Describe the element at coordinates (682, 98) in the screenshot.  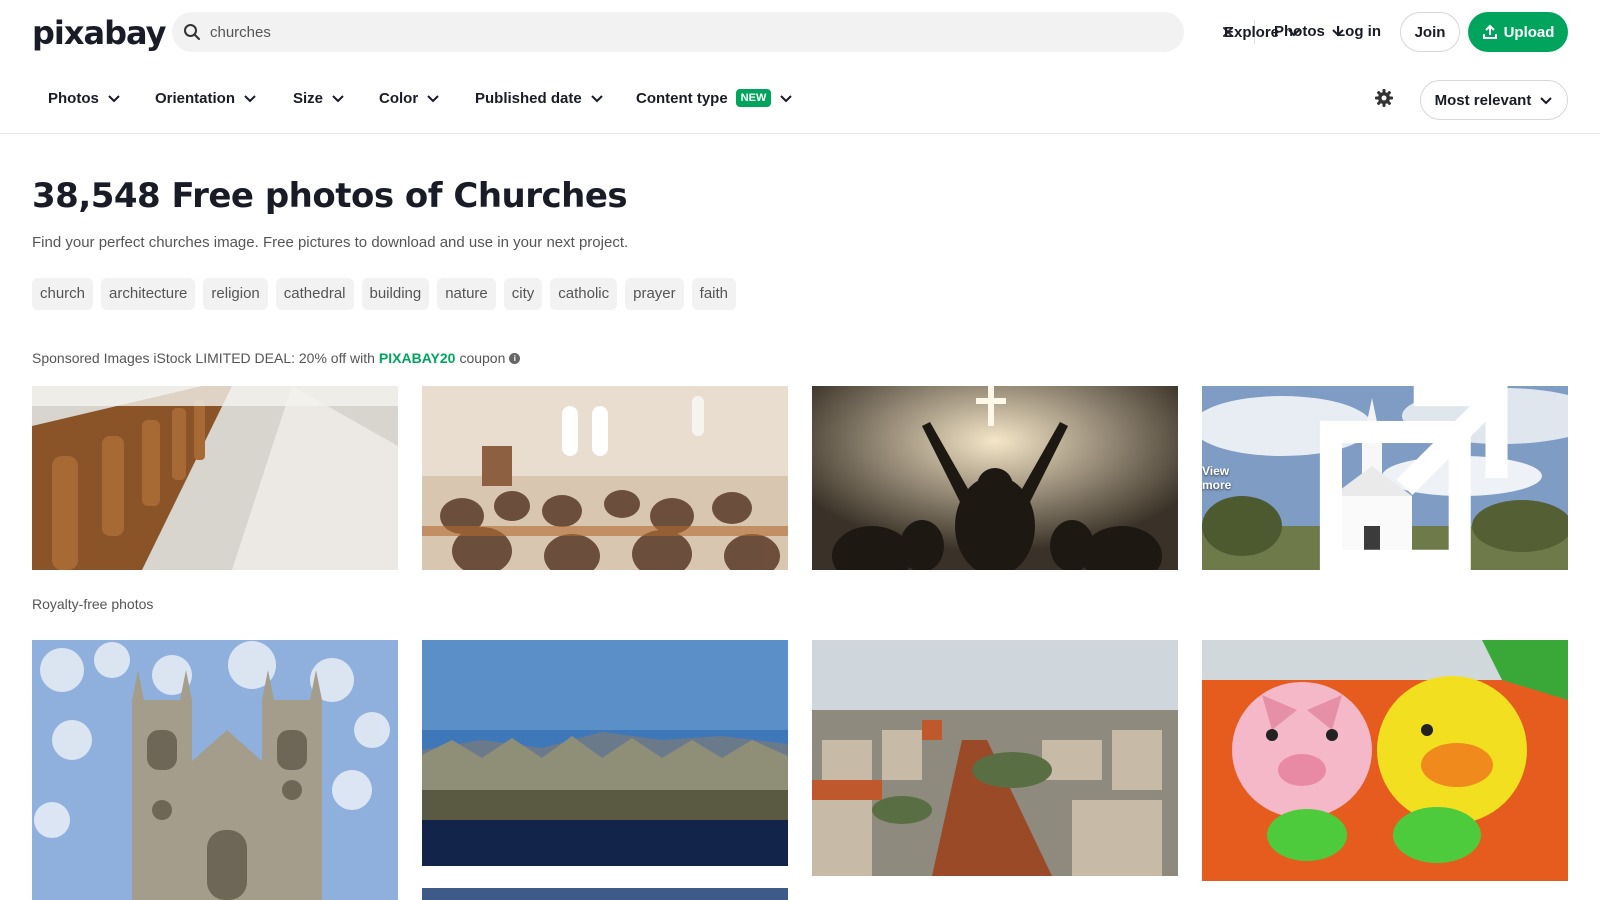
I see `filter-label: Content type` at that location.